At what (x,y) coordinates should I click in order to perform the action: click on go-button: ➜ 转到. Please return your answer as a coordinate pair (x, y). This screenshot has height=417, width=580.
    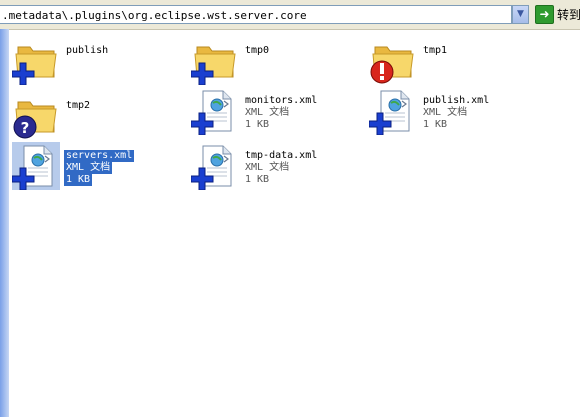
    Looking at the image, I should click on (557, 14).